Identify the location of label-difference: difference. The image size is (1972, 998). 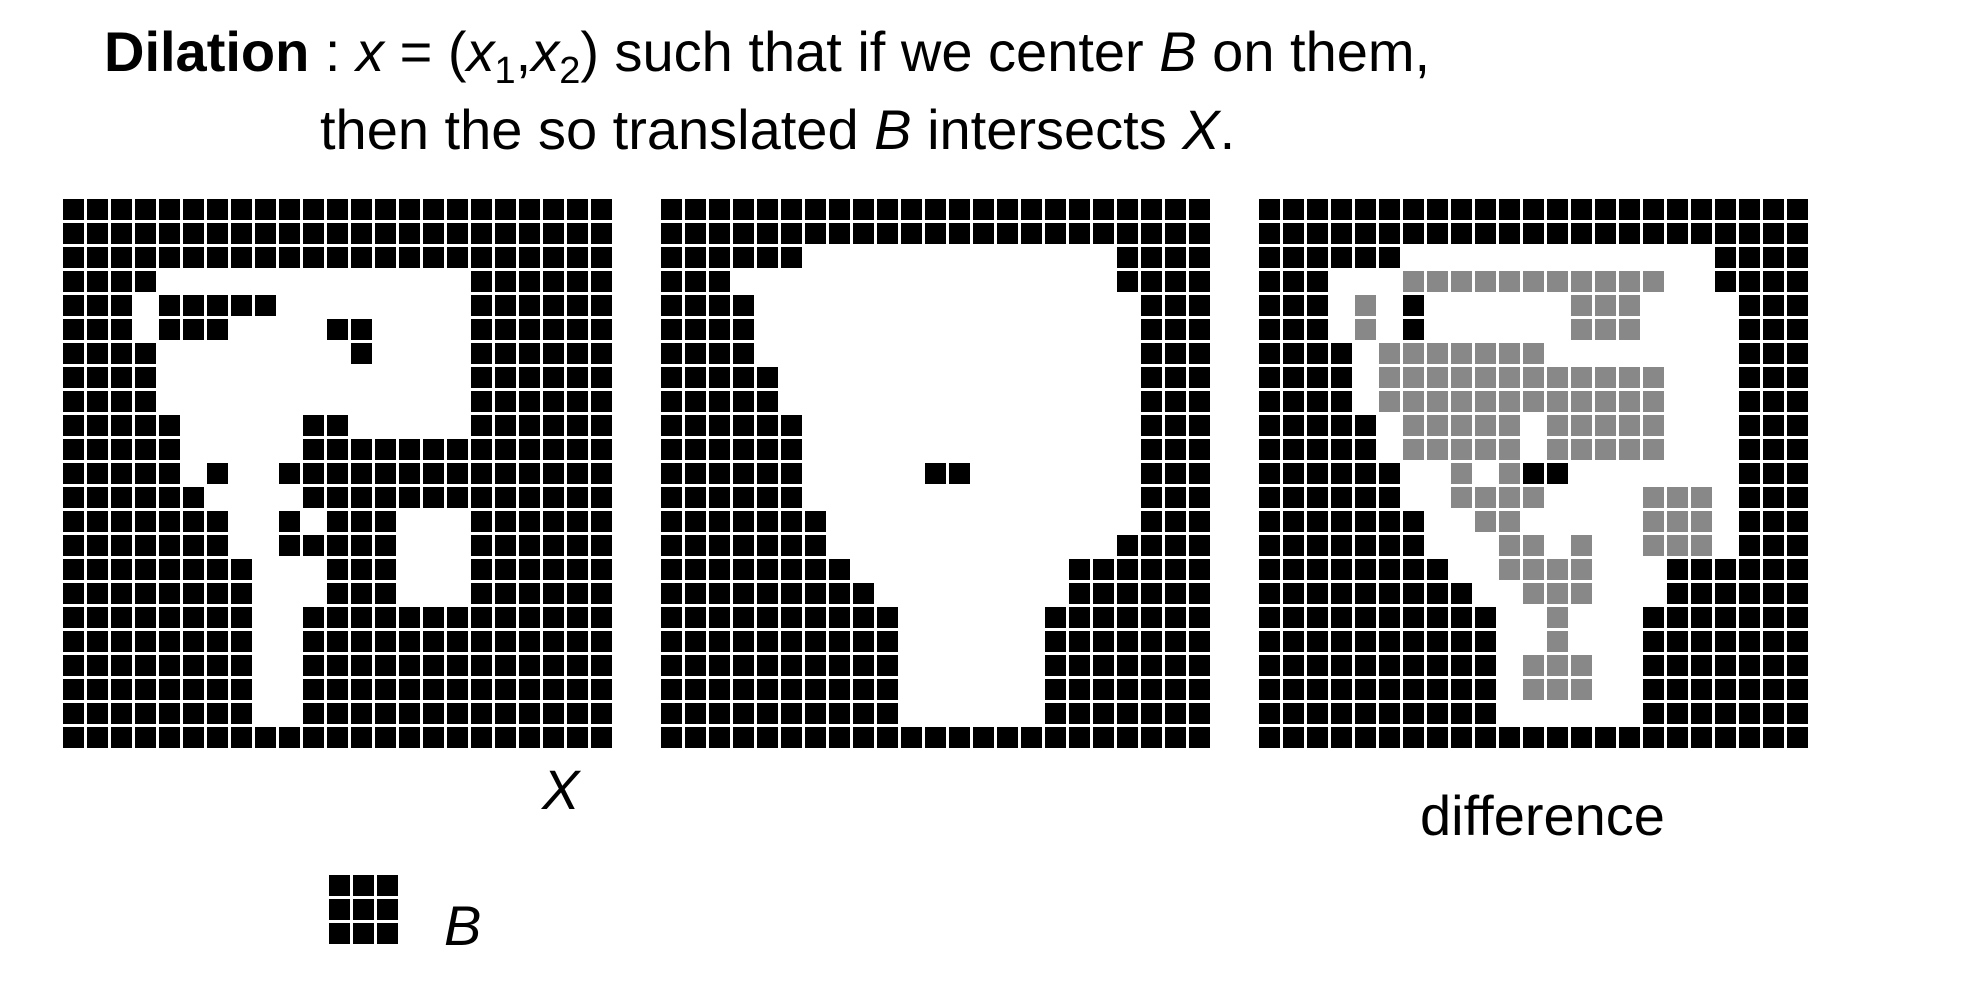
(1542, 815).